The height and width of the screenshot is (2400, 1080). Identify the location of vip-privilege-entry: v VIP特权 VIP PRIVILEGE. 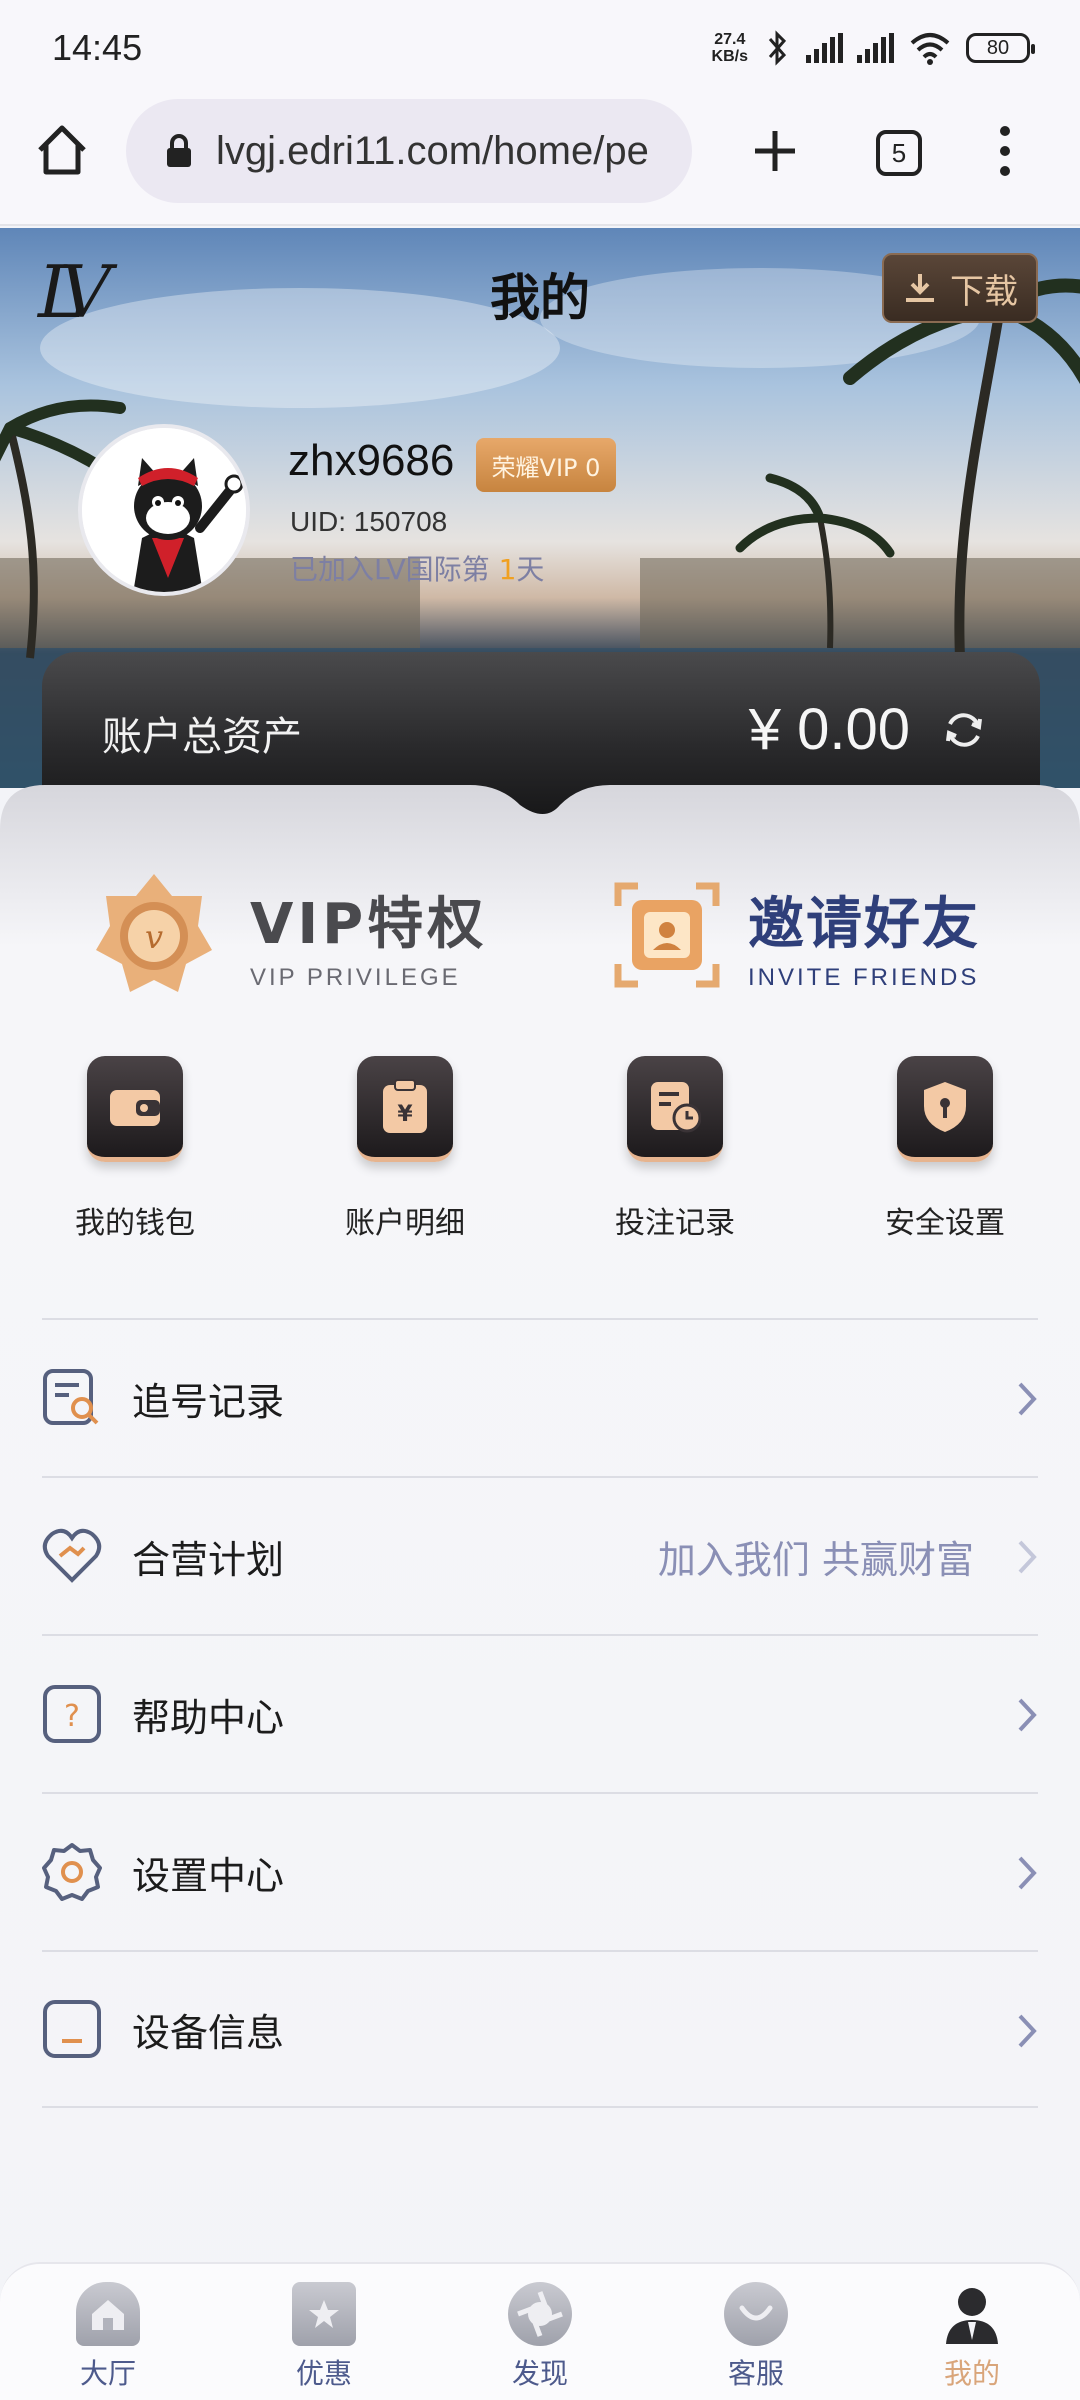
(290, 935).